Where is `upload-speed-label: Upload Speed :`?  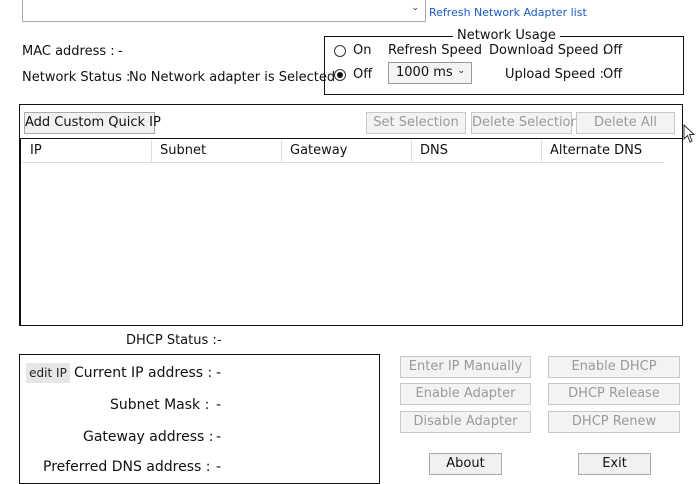
upload-speed-label: Upload Speed : is located at coordinates (554, 74).